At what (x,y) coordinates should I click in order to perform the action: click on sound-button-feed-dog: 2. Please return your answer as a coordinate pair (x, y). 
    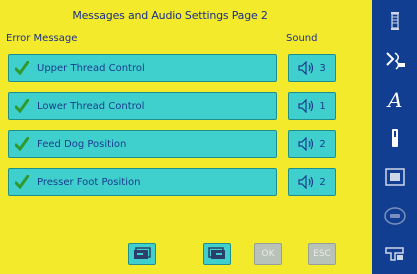
    Looking at the image, I should click on (312, 144).